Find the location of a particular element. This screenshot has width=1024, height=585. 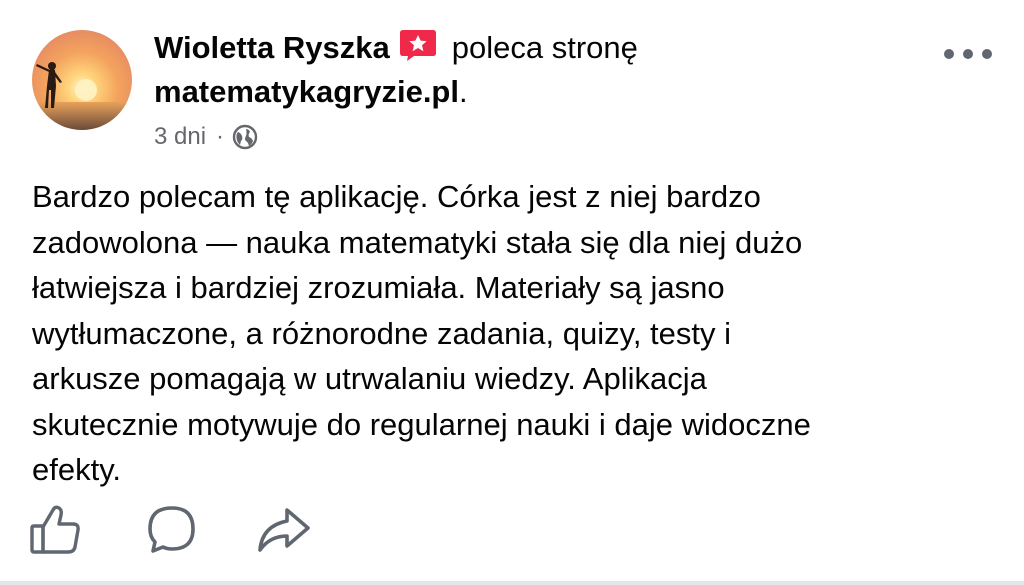

post-meta: 3 dni · is located at coordinates (534, 137).